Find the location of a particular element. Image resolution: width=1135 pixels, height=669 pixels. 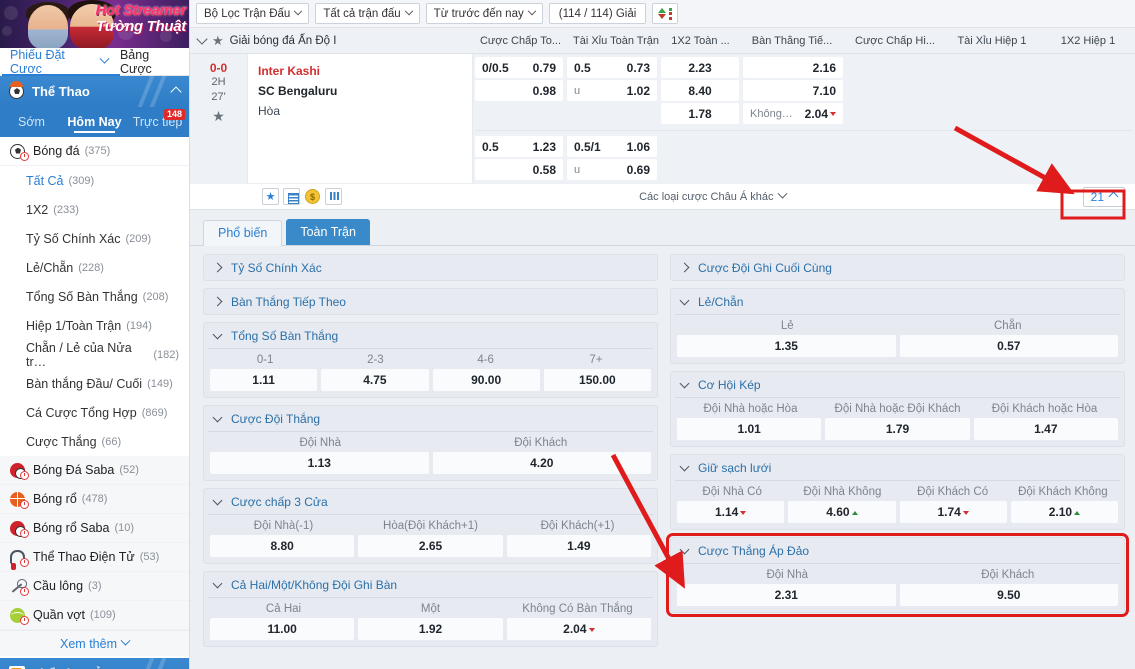

sidebar-section-sports: Thể Thao is located at coordinates (94, 91).